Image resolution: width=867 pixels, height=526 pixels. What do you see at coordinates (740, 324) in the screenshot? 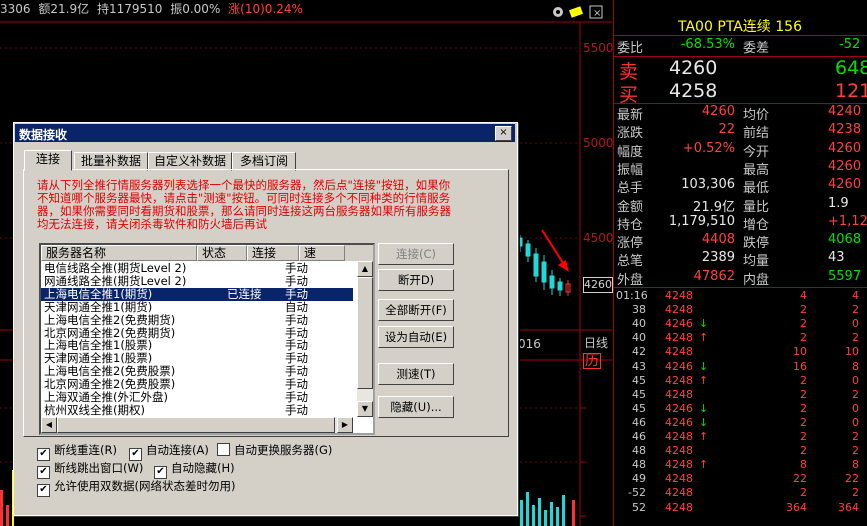
I see `tick-row: 40 4246 ↓ 2 0` at bounding box center [740, 324].